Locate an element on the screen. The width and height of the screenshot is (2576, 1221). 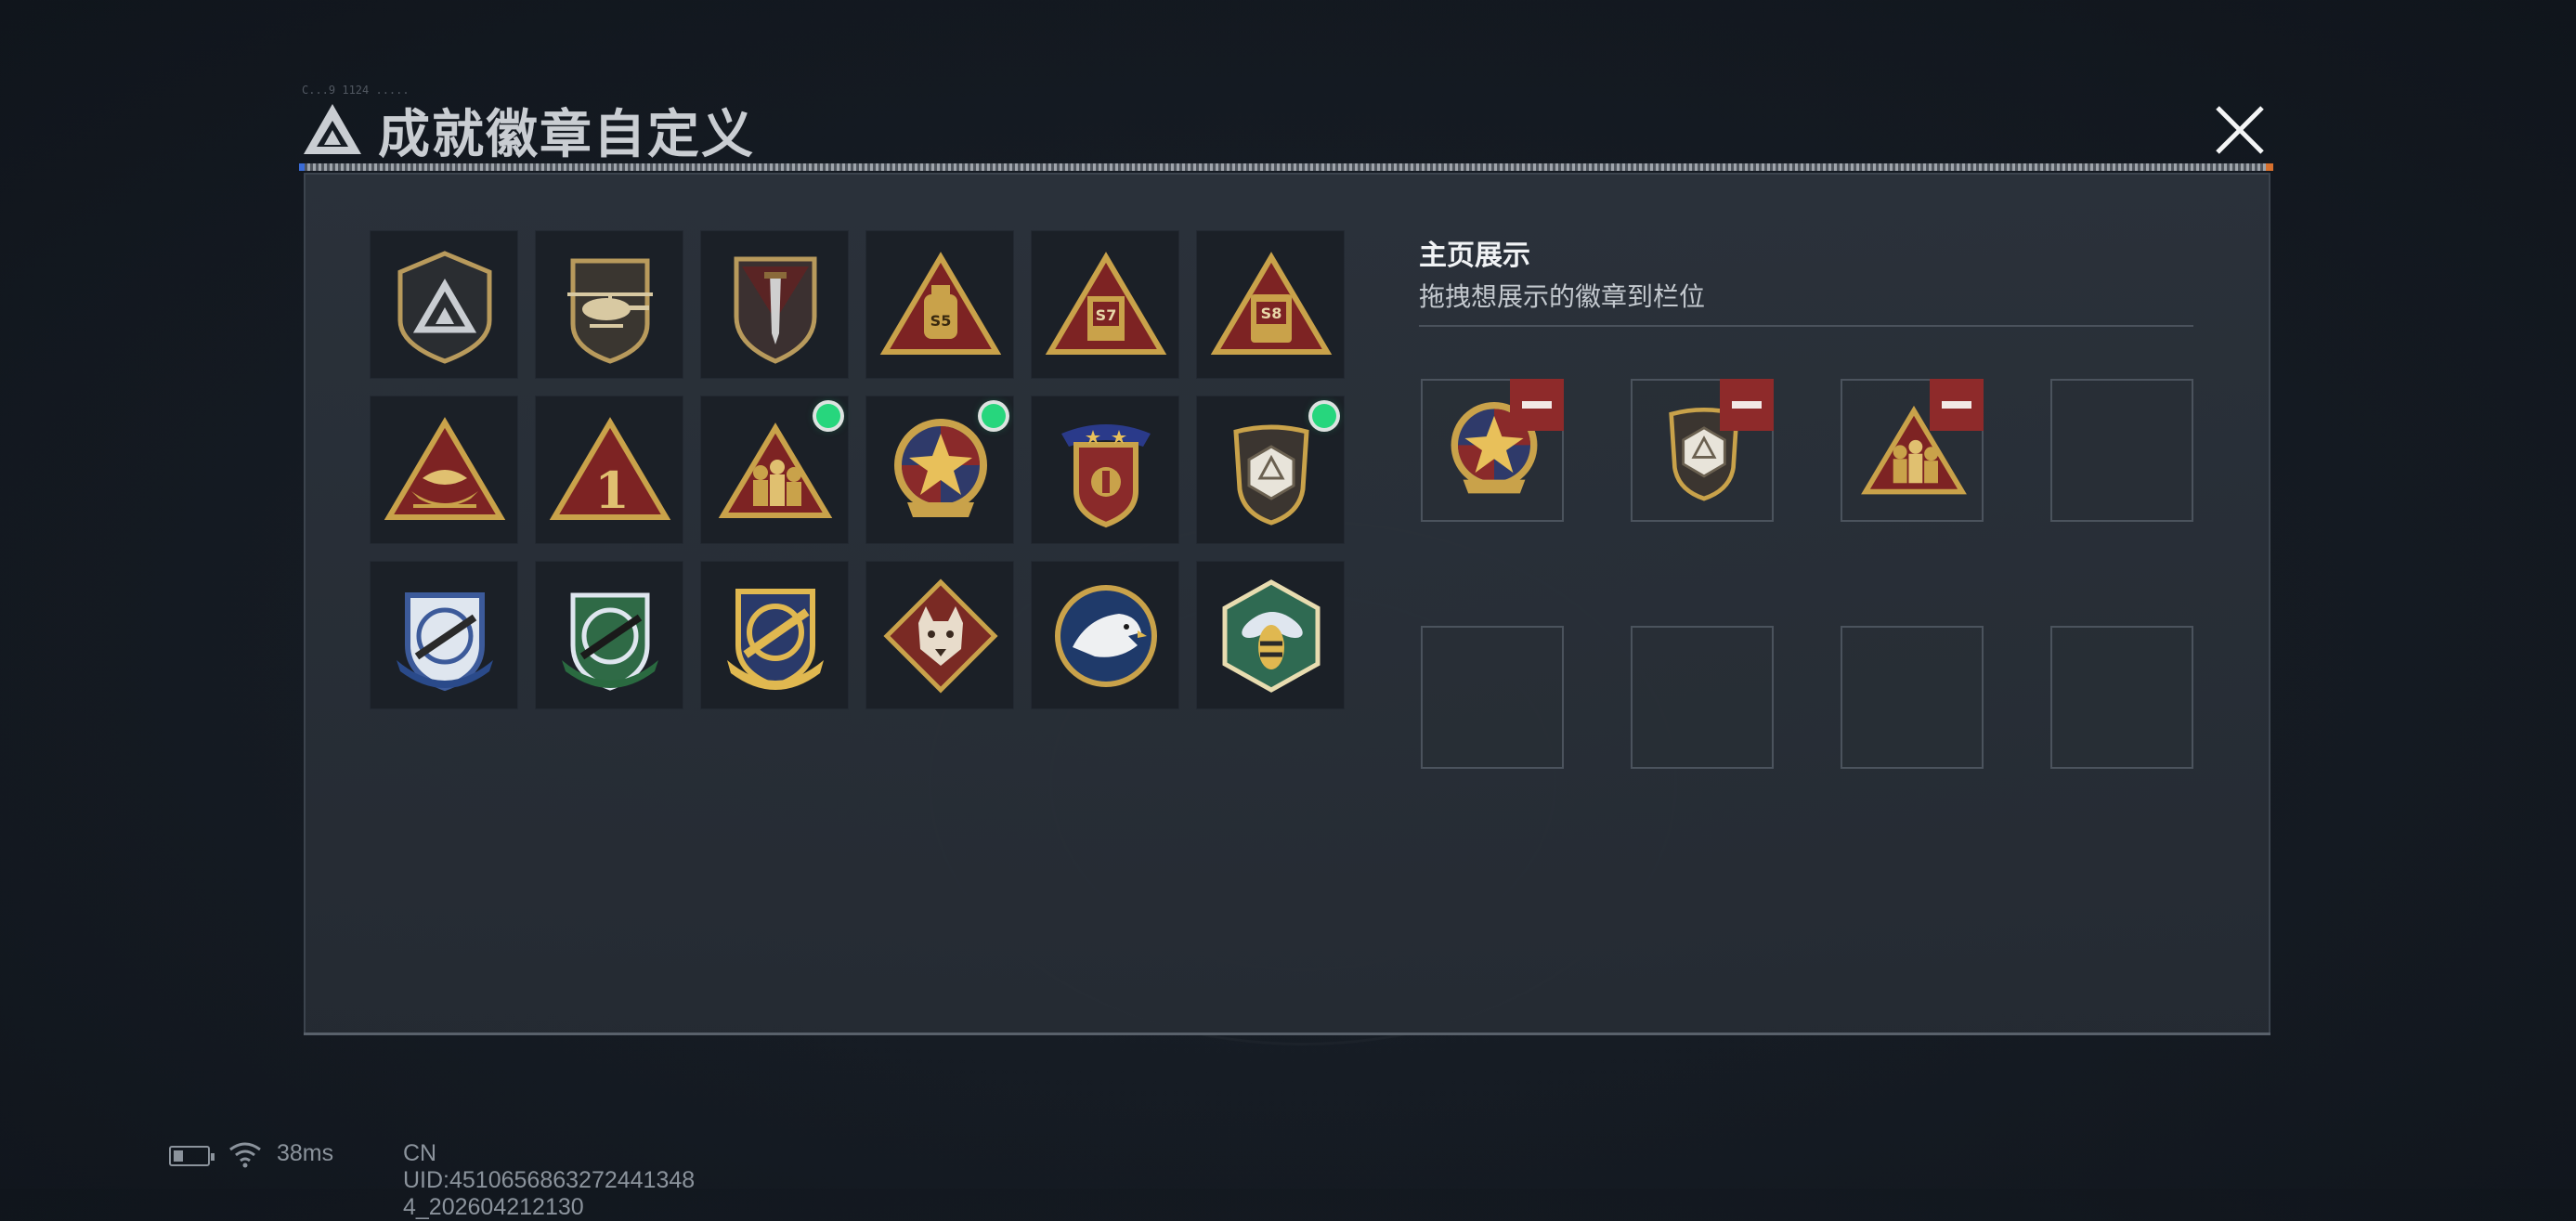
blue-rifle-crosshair-badge-icon is located at coordinates (445, 642).